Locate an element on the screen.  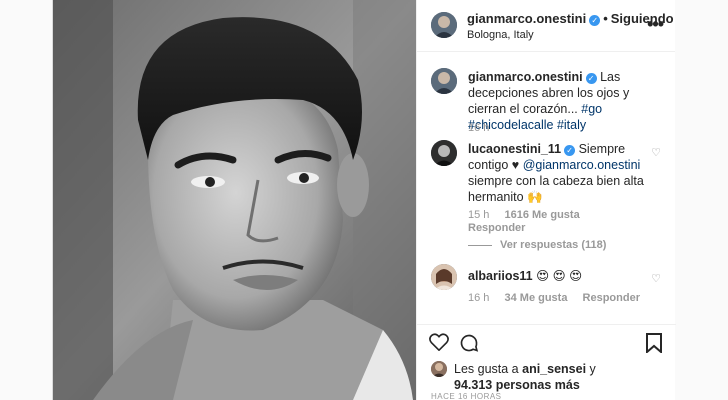
likes-user: ani_sensei is located at coordinates (554, 369).